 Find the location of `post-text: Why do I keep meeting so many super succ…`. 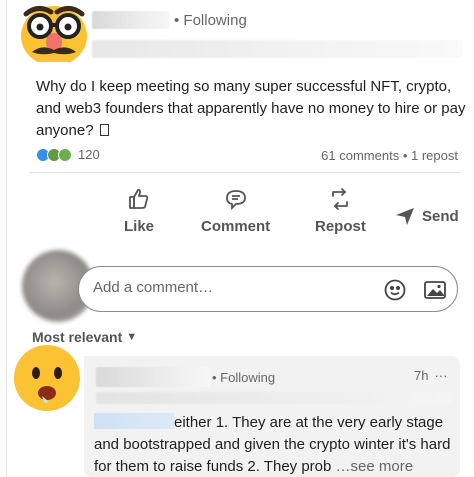

post-text: Why do I keep meeting so many super succ… is located at coordinates (251, 109).